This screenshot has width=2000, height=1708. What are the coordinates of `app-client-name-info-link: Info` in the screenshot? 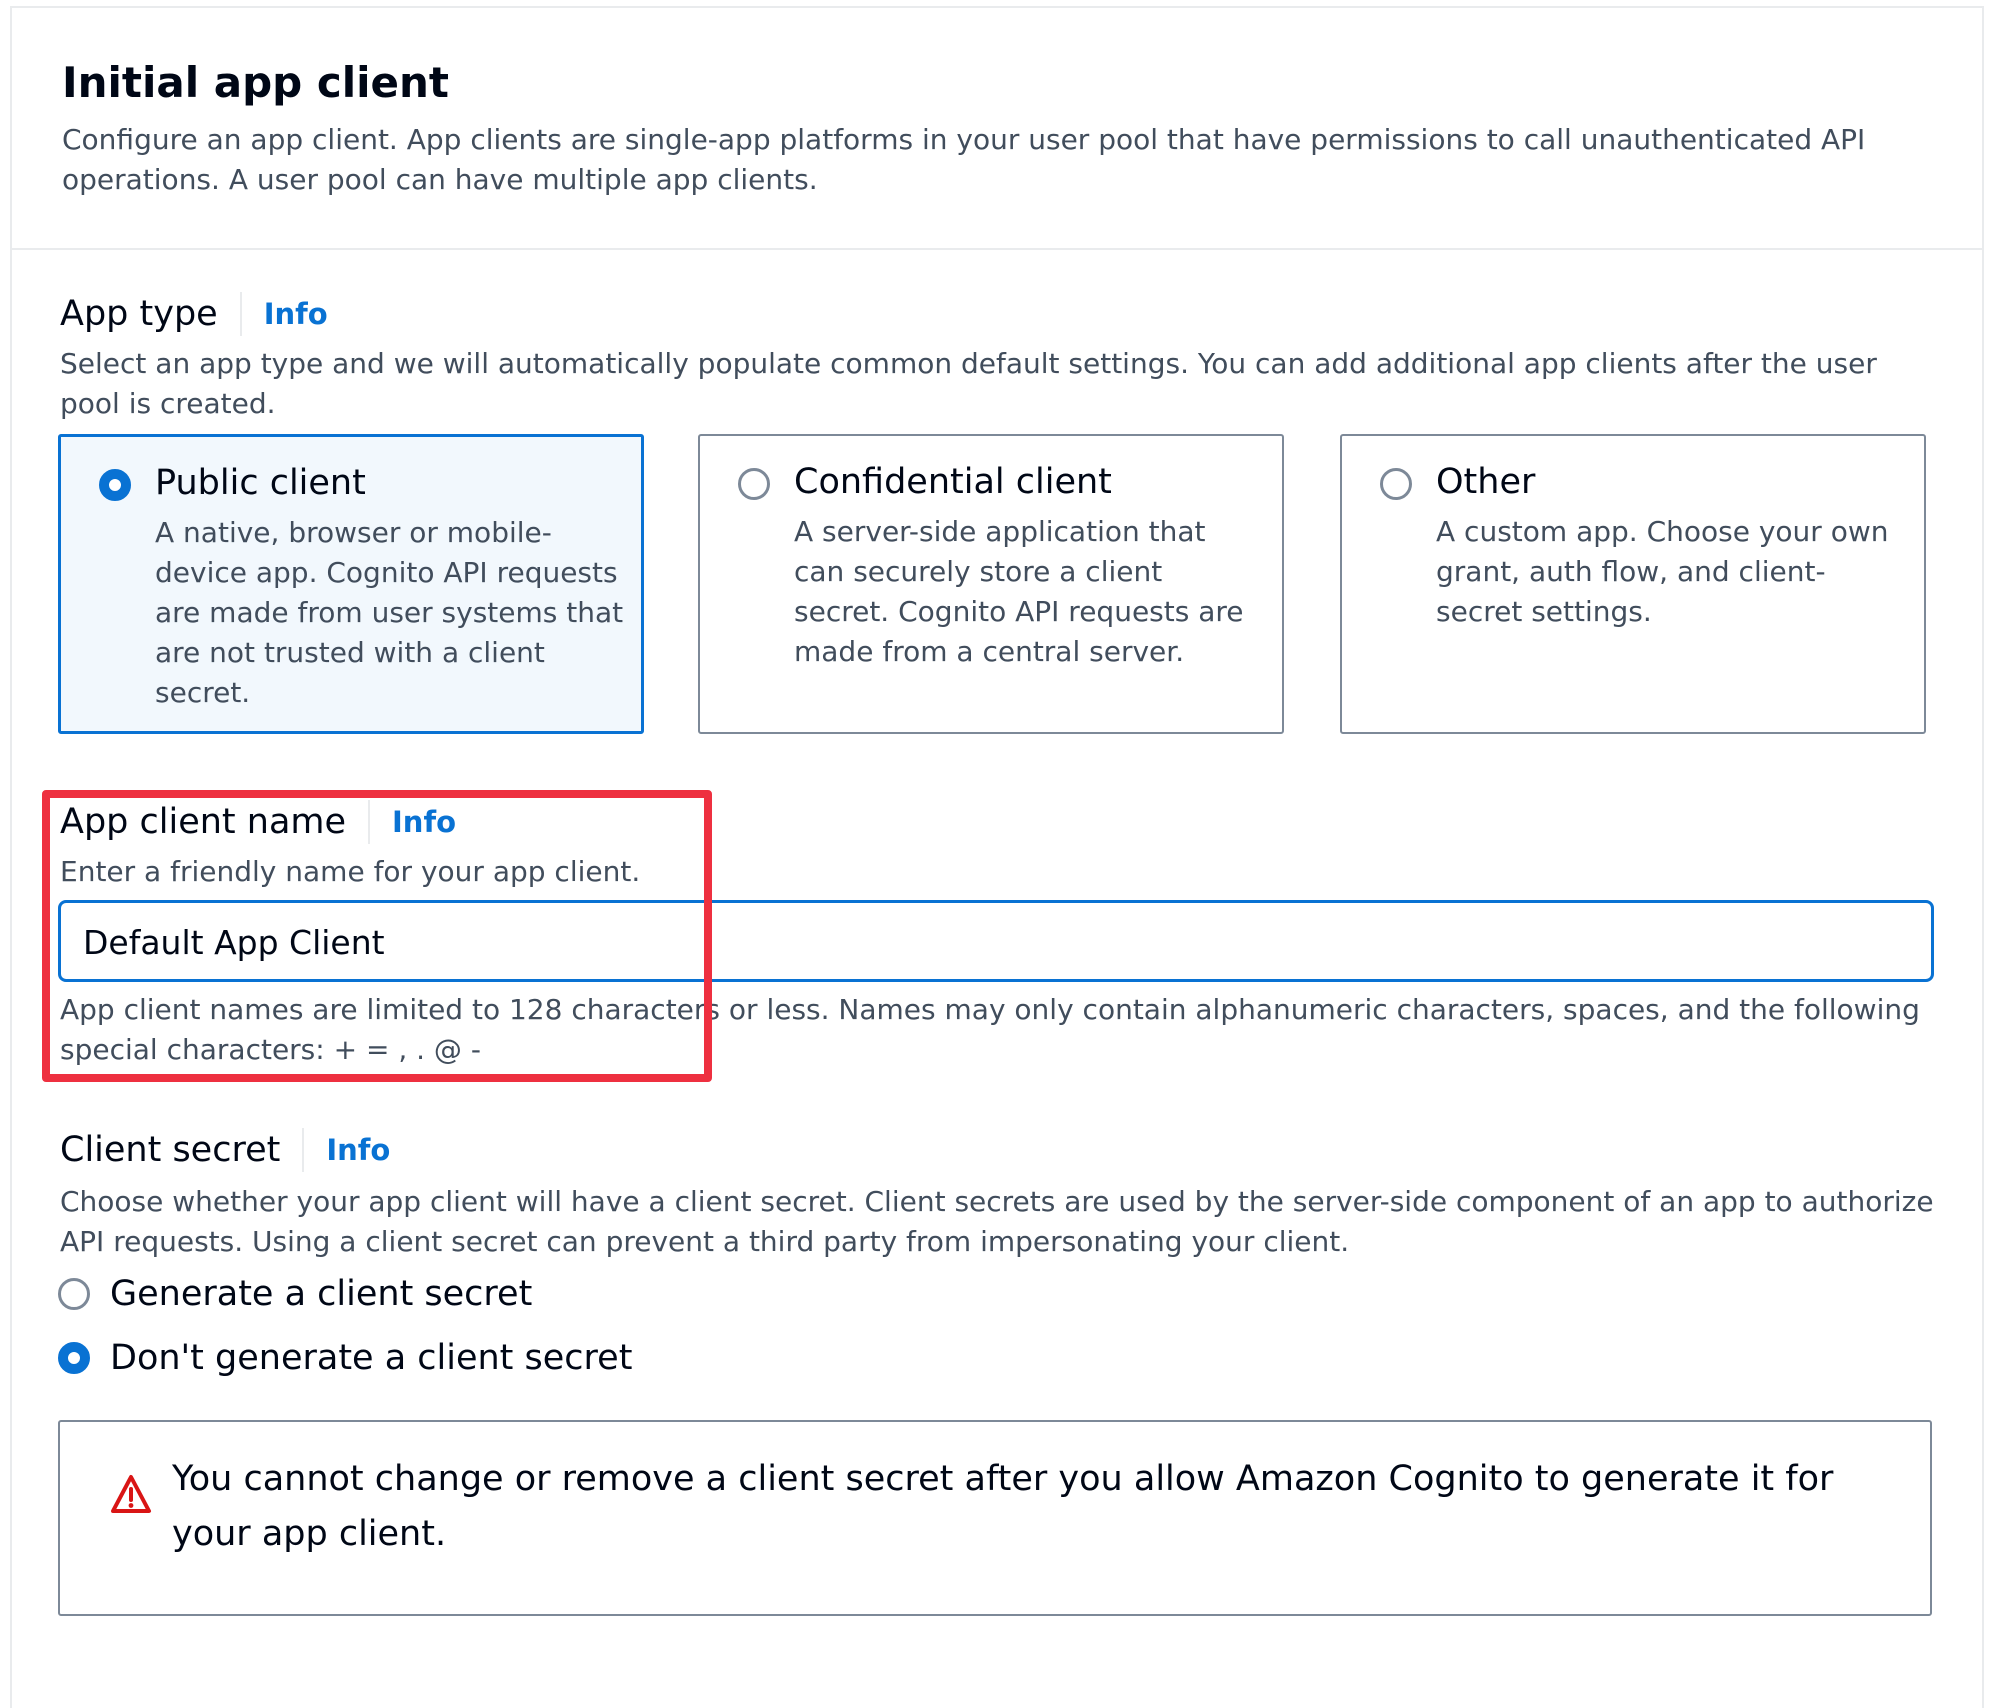 It's located at (424, 822).